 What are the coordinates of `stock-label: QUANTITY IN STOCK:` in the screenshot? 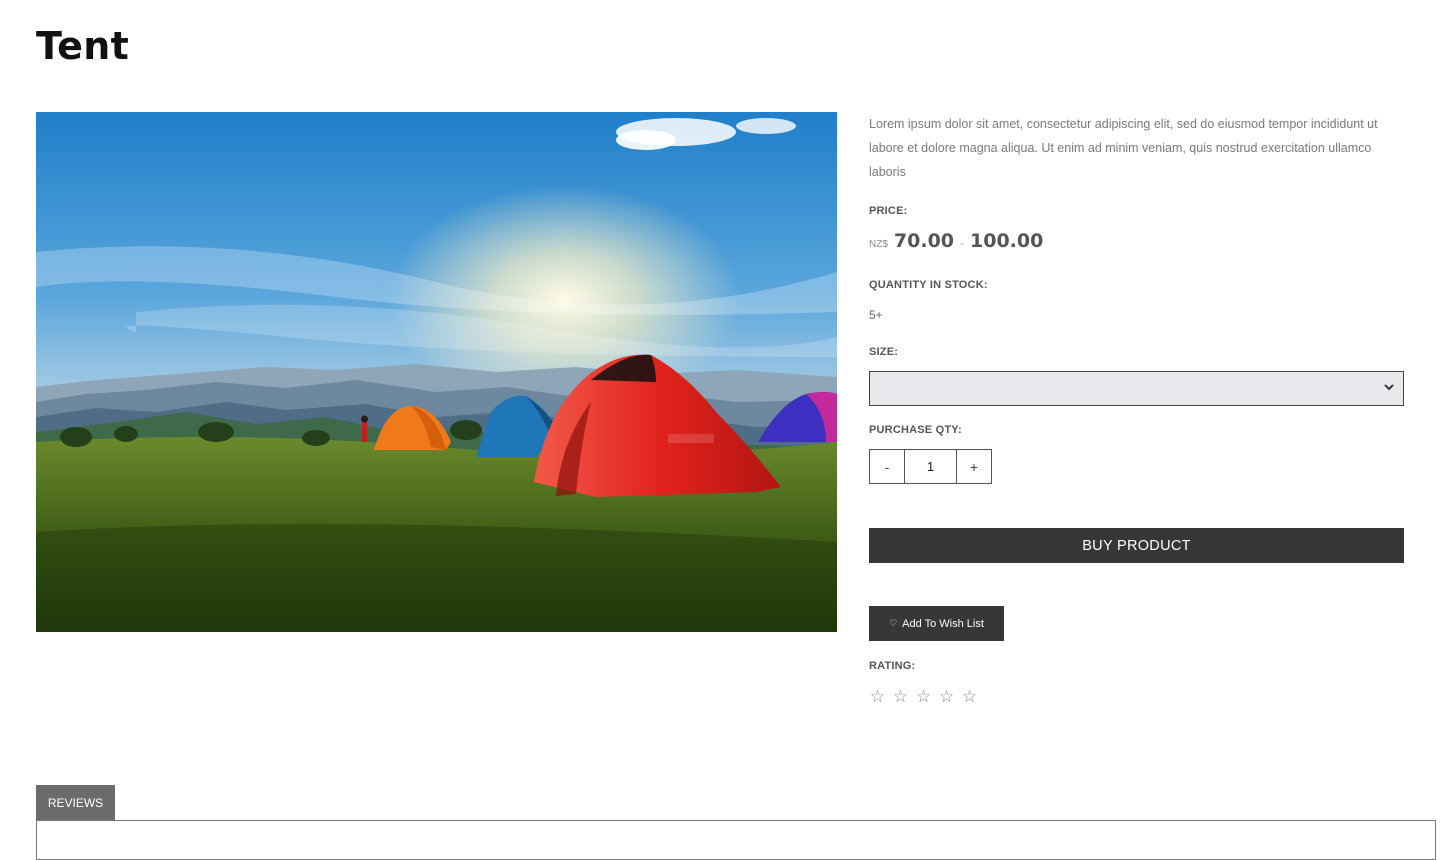 It's located at (928, 285).